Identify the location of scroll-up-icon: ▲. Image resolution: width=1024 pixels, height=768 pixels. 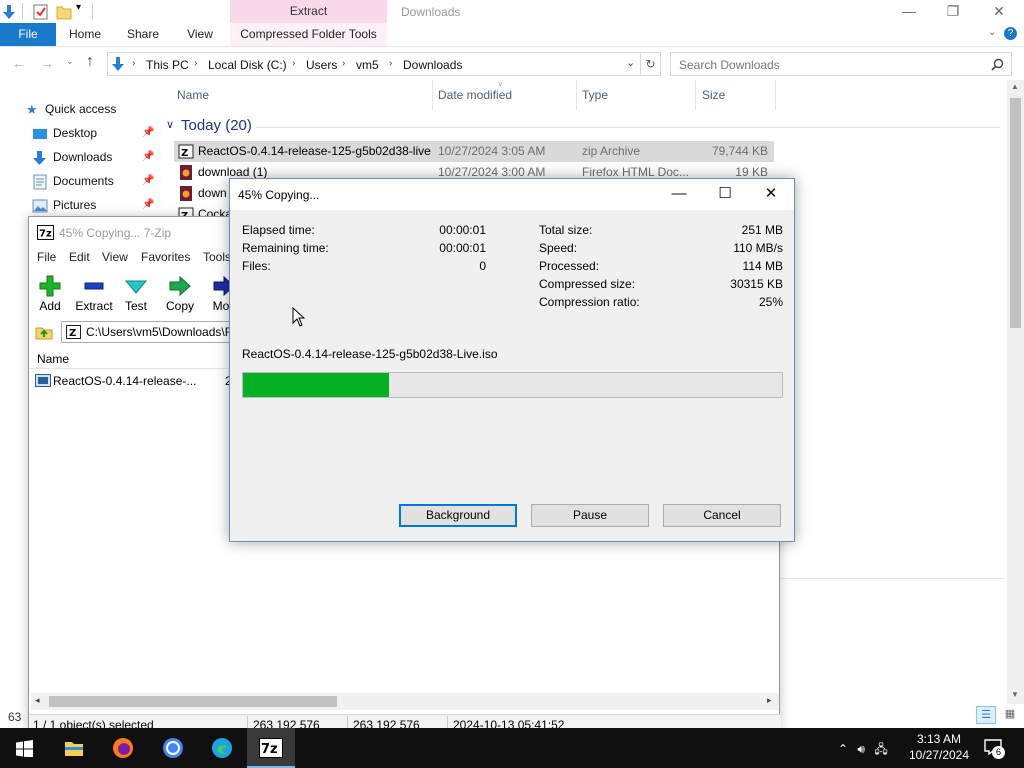
(1015, 86).